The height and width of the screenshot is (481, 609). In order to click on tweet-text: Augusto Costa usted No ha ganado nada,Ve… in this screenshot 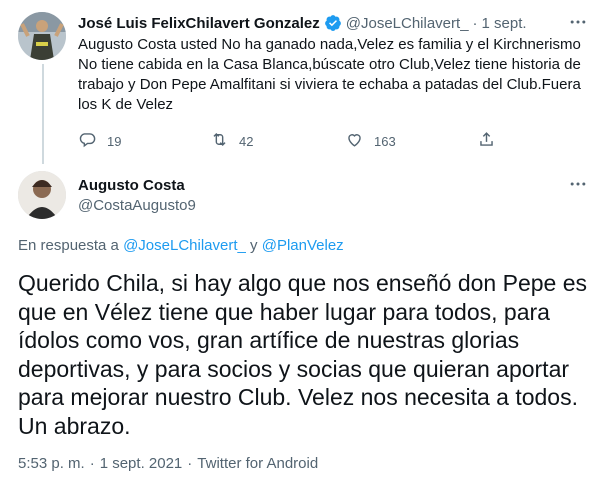, I will do `click(329, 74)`.